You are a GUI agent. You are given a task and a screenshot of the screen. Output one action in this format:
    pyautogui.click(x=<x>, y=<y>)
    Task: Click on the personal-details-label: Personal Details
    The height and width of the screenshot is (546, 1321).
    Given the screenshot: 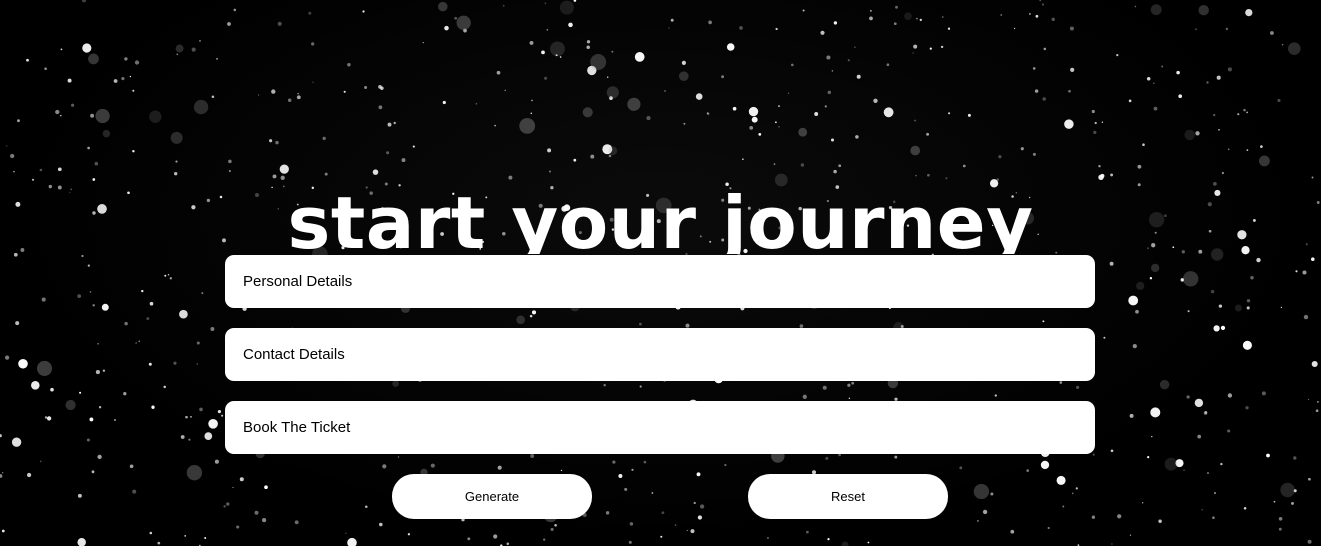 What is the action you would take?
    pyautogui.click(x=298, y=281)
    